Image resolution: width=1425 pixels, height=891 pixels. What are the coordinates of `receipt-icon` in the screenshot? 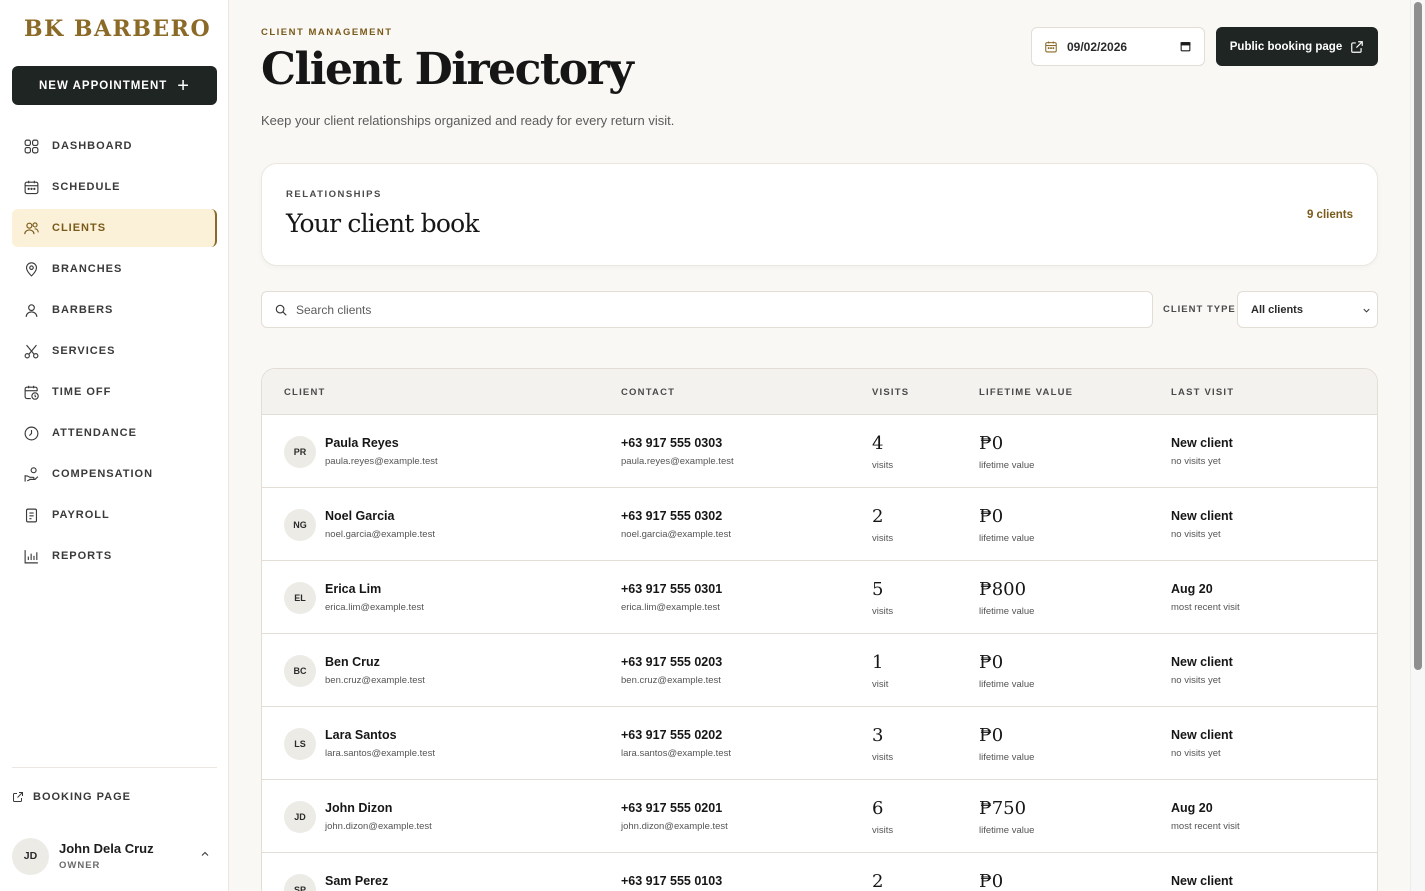 It's located at (31, 515).